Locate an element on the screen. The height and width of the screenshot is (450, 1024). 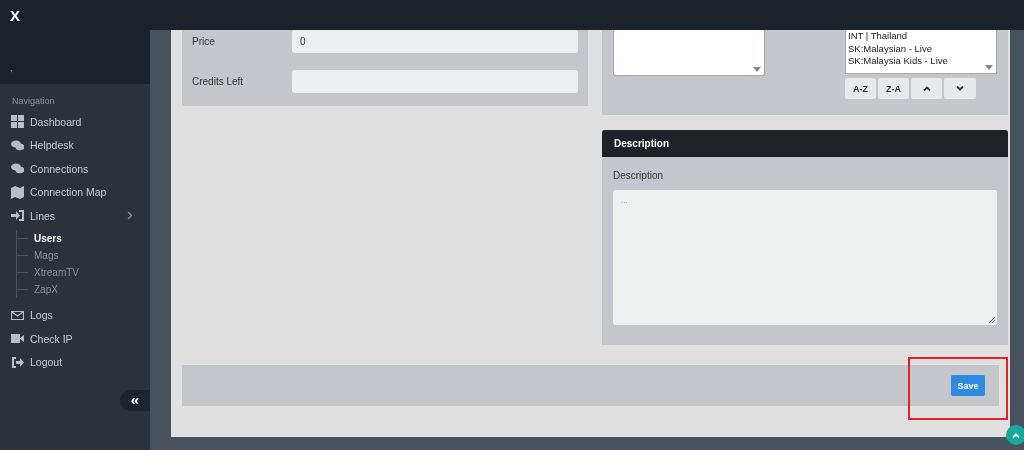
grid-icon is located at coordinates (17, 122).